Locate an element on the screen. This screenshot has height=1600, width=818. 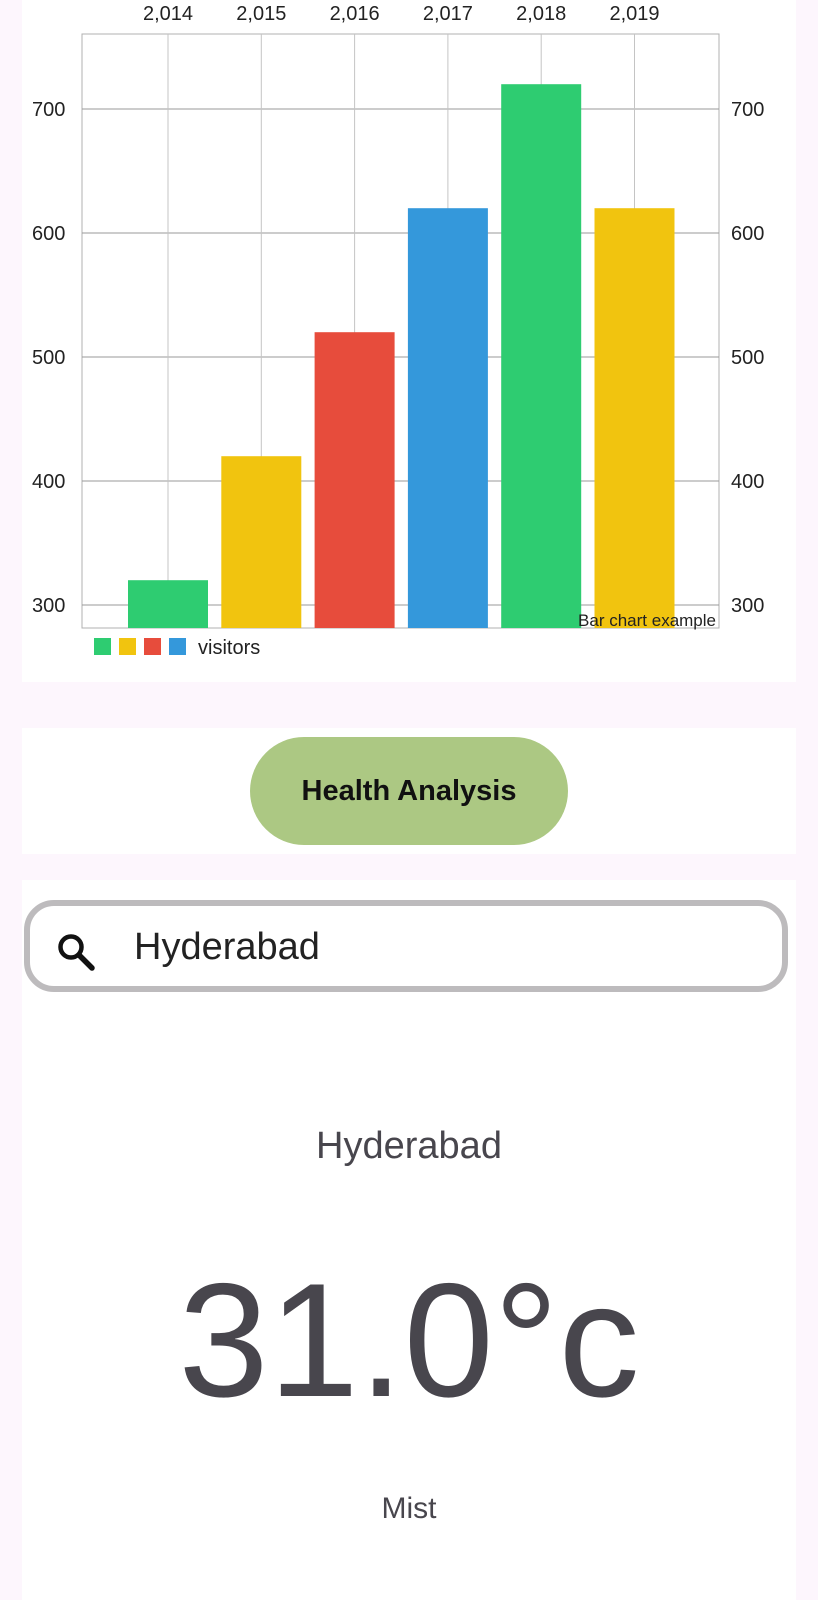
x-tick-label: 2,017 is located at coordinates (448, 14).